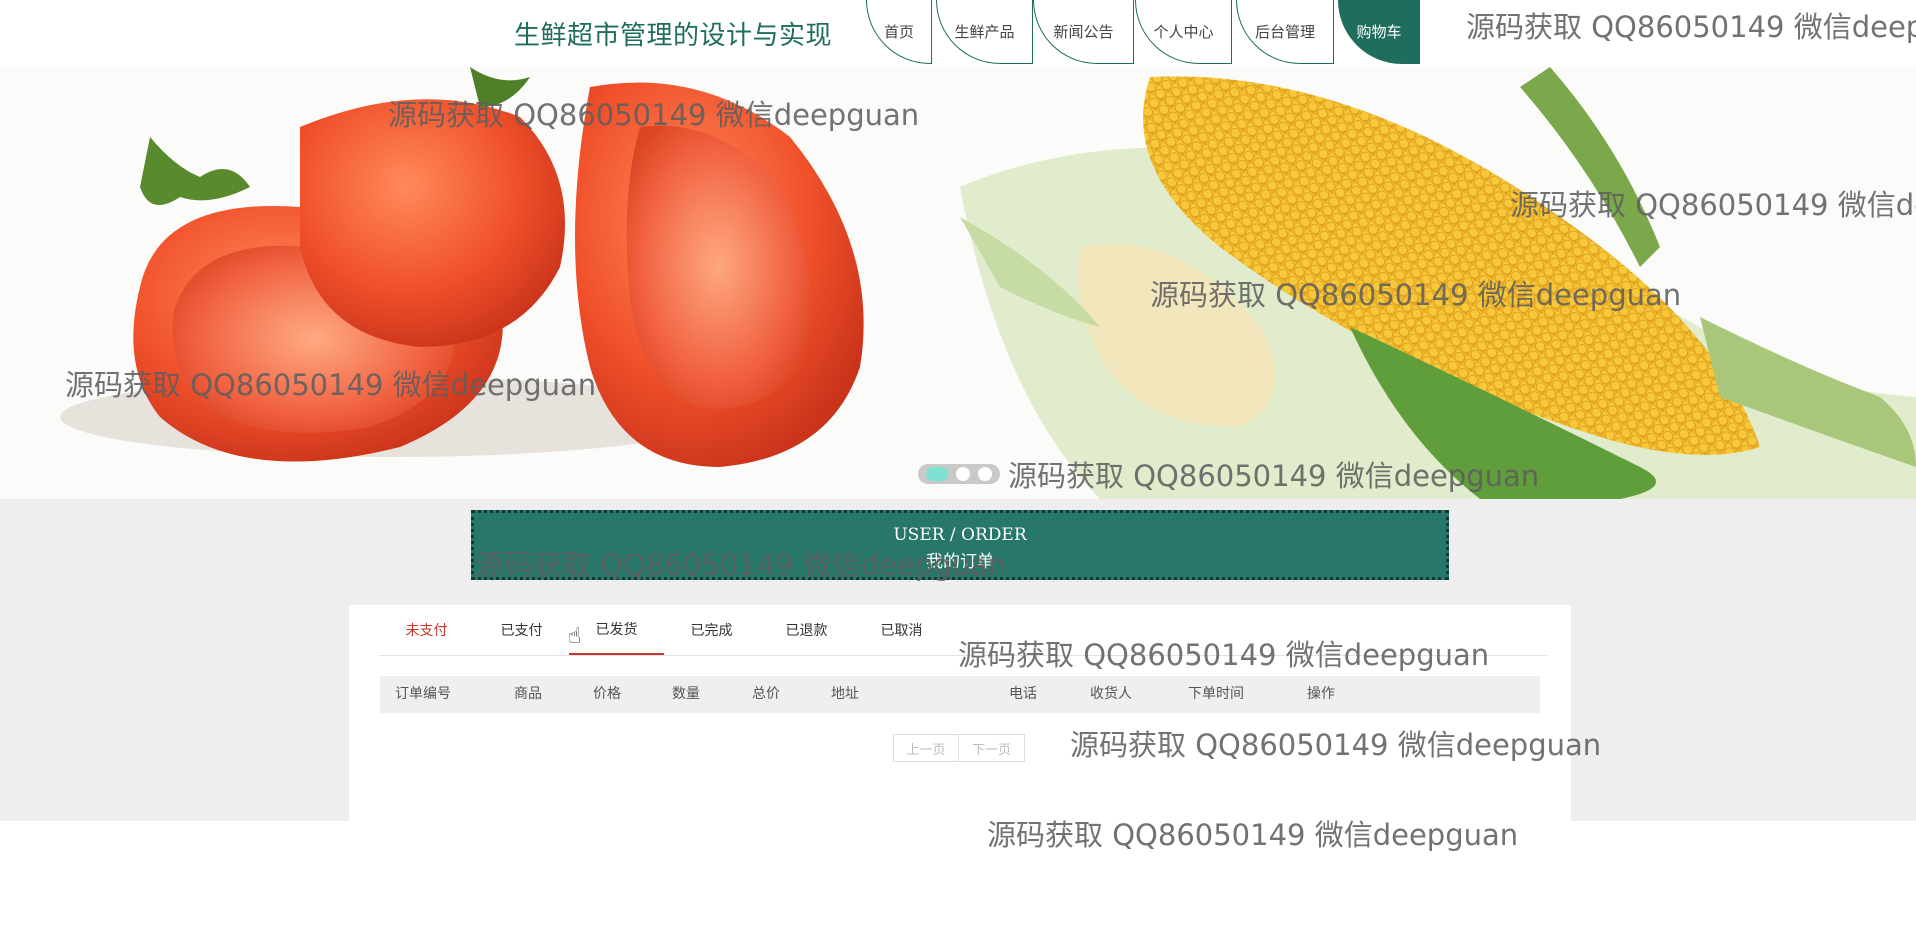 The width and height of the screenshot is (1916, 936). I want to click on next-page-button: 下一页, so click(992, 748).